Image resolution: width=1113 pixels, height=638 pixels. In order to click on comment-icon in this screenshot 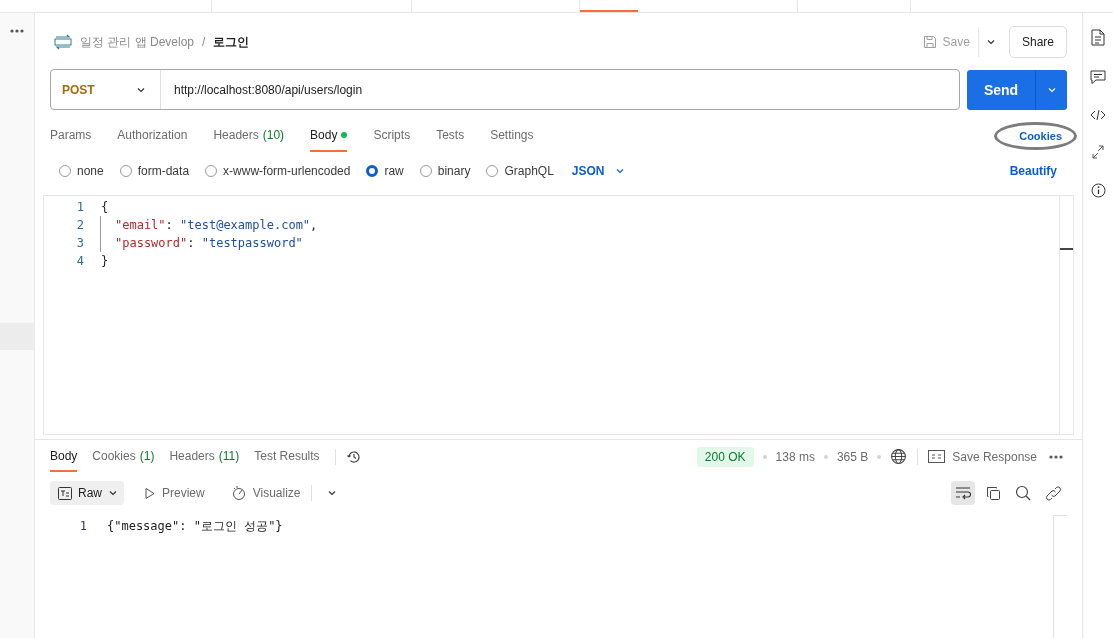, I will do `click(1098, 77)`.